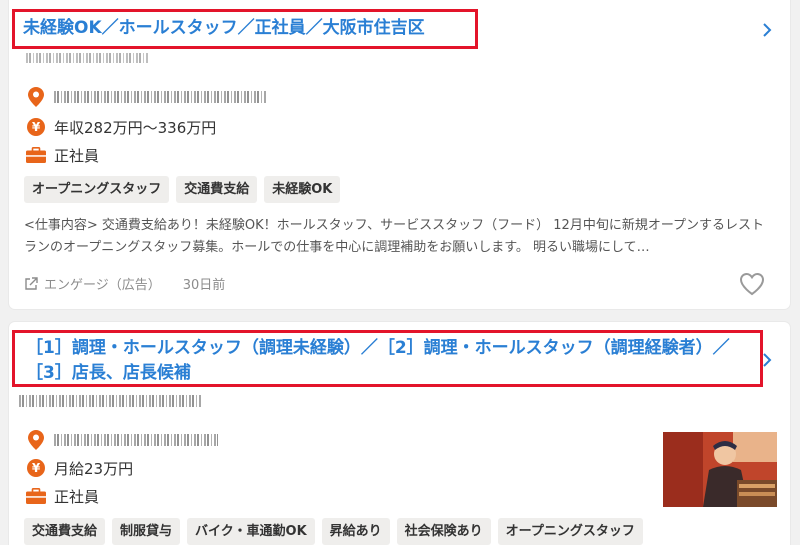 This screenshot has height=545, width=800. I want to click on card-footer: エンゲージ（広告） 30日前, so click(124, 283).